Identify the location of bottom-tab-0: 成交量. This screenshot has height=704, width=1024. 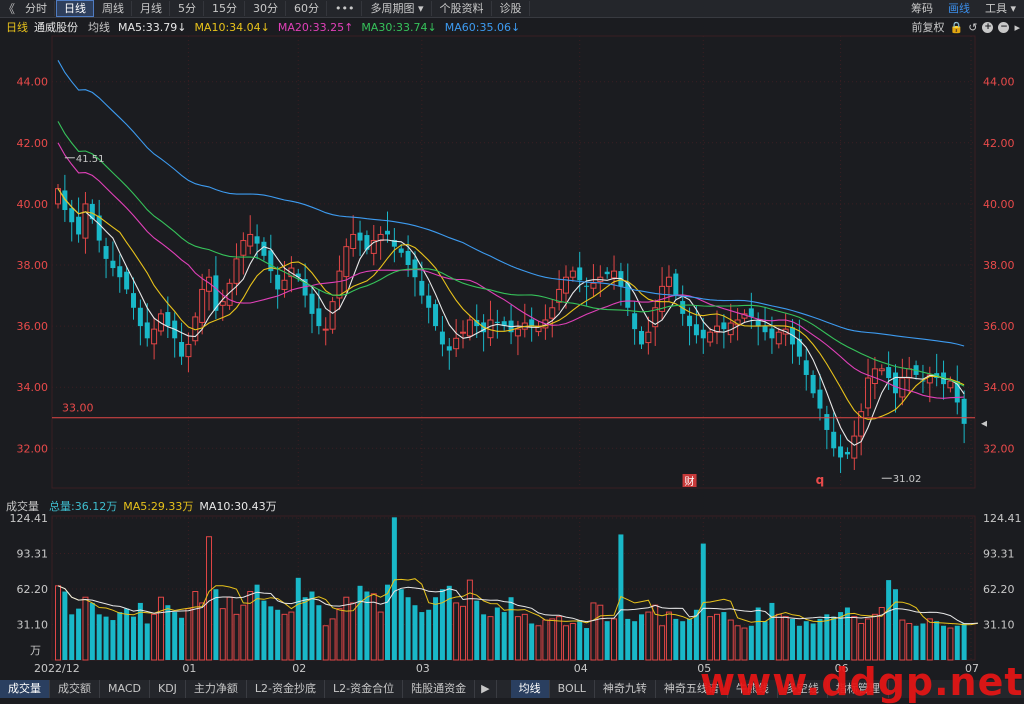
(25, 689).